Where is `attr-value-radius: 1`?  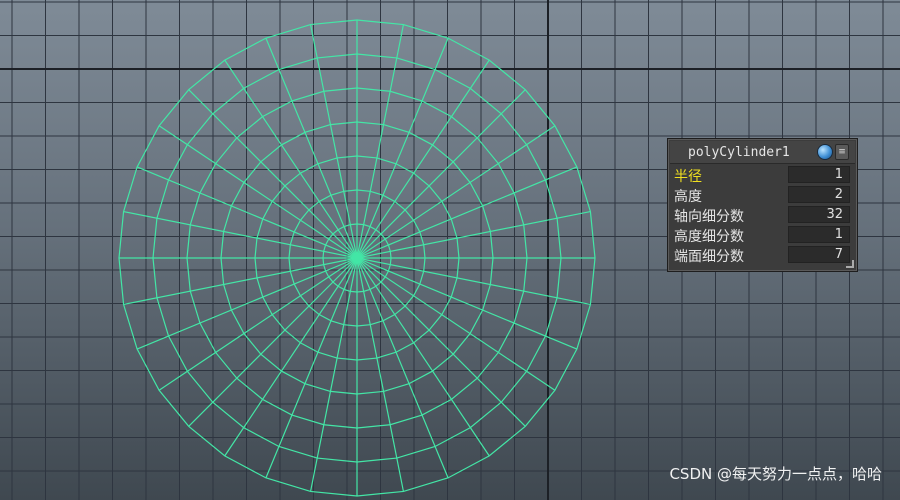
attr-value-radius: 1 is located at coordinates (819, 174).